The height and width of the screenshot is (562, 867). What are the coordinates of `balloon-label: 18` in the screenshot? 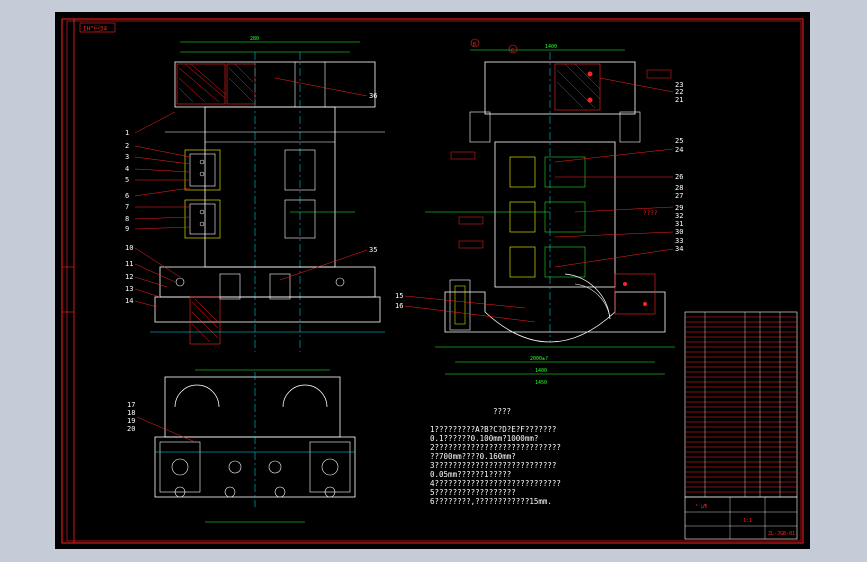 It's located at (131, 413).